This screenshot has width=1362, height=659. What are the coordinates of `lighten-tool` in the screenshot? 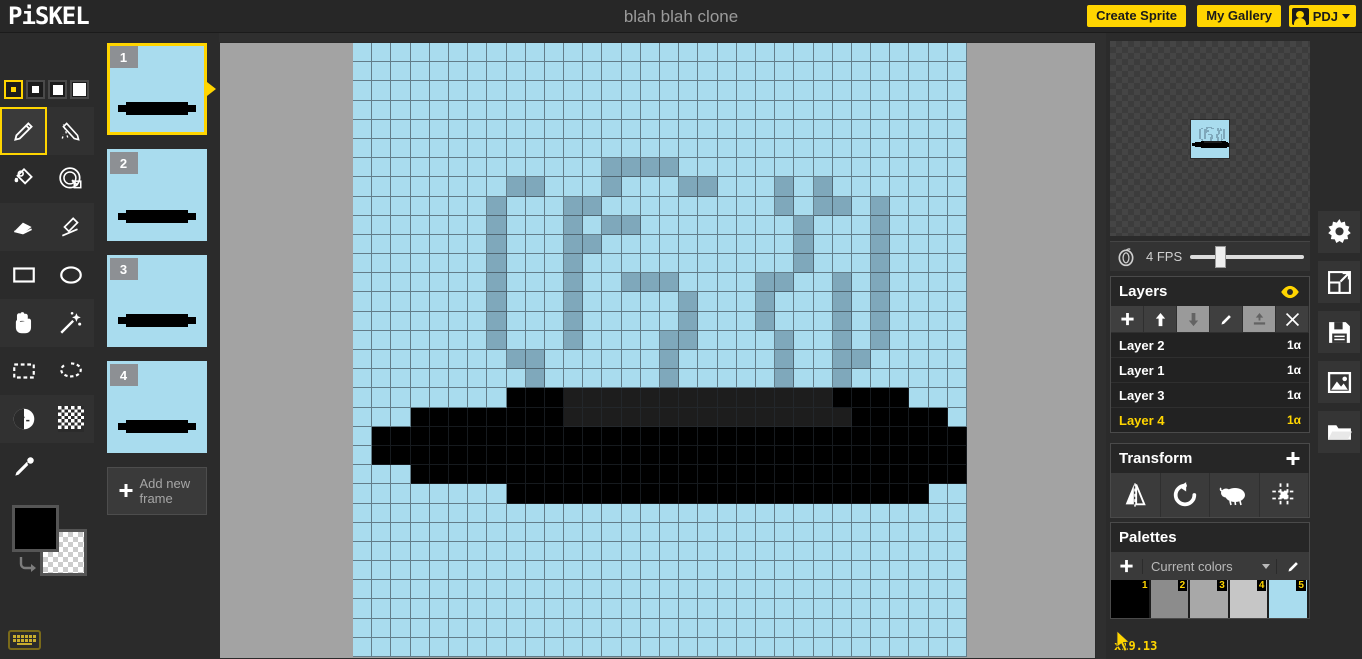 It's located at (23, 419).